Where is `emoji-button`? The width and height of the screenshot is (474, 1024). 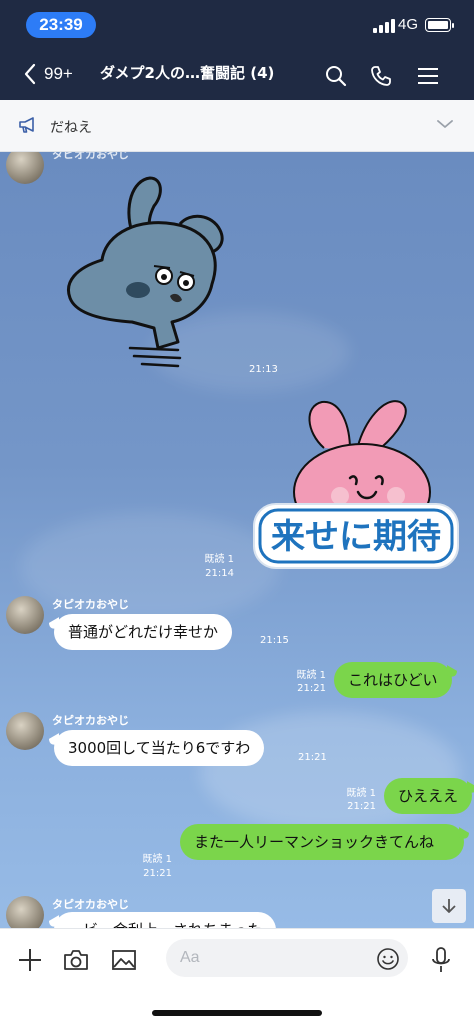
emoji-button is located at coordinates (388, 959).